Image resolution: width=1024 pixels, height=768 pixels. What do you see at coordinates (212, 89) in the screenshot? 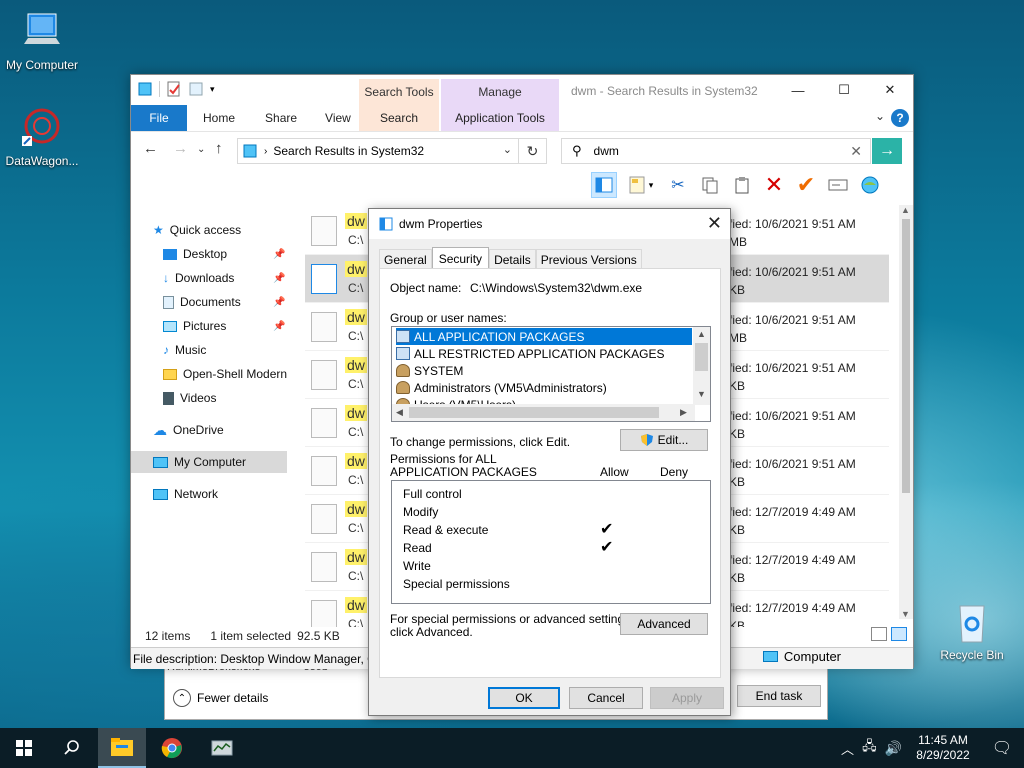
I see `customize-toolbar-icon: ▾` at bounding box center [212, 89].